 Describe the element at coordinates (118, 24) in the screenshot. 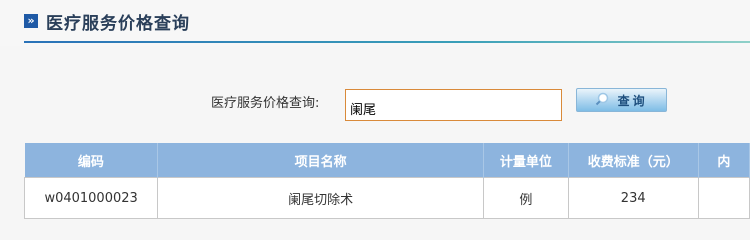

I see `page-title: 医疗服务价格查询` at that location.